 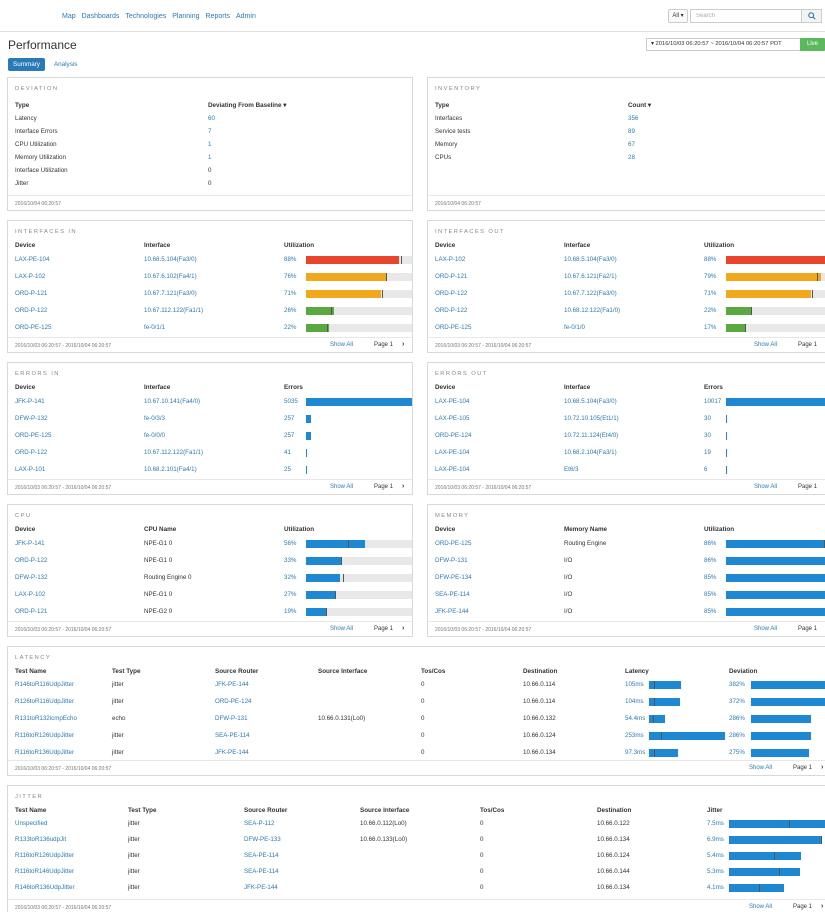 What do you see at coordinates (707, 452) in the screenshot?
I see `errors_out-row-value: 19` at bounding box center [707, 452].